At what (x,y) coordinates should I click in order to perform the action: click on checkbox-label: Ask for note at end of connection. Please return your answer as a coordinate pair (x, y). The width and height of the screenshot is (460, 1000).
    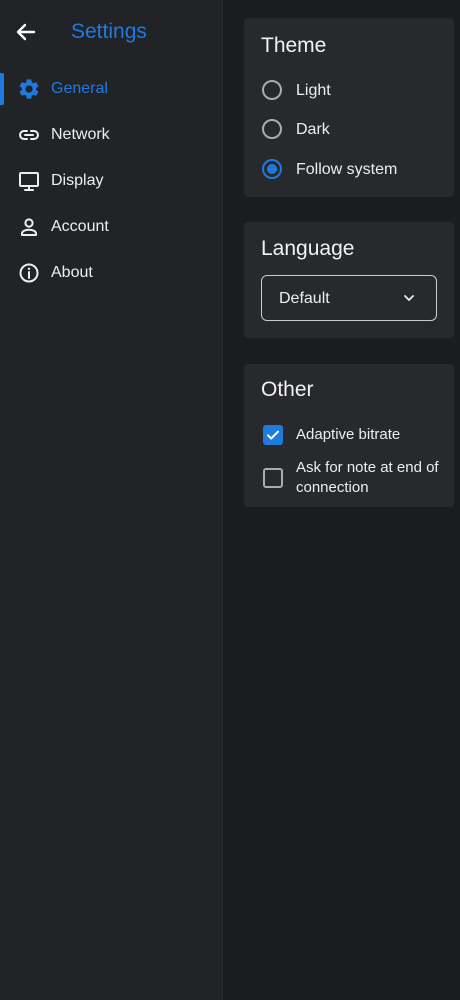
    Looking at the image, I should click on (367, 477).